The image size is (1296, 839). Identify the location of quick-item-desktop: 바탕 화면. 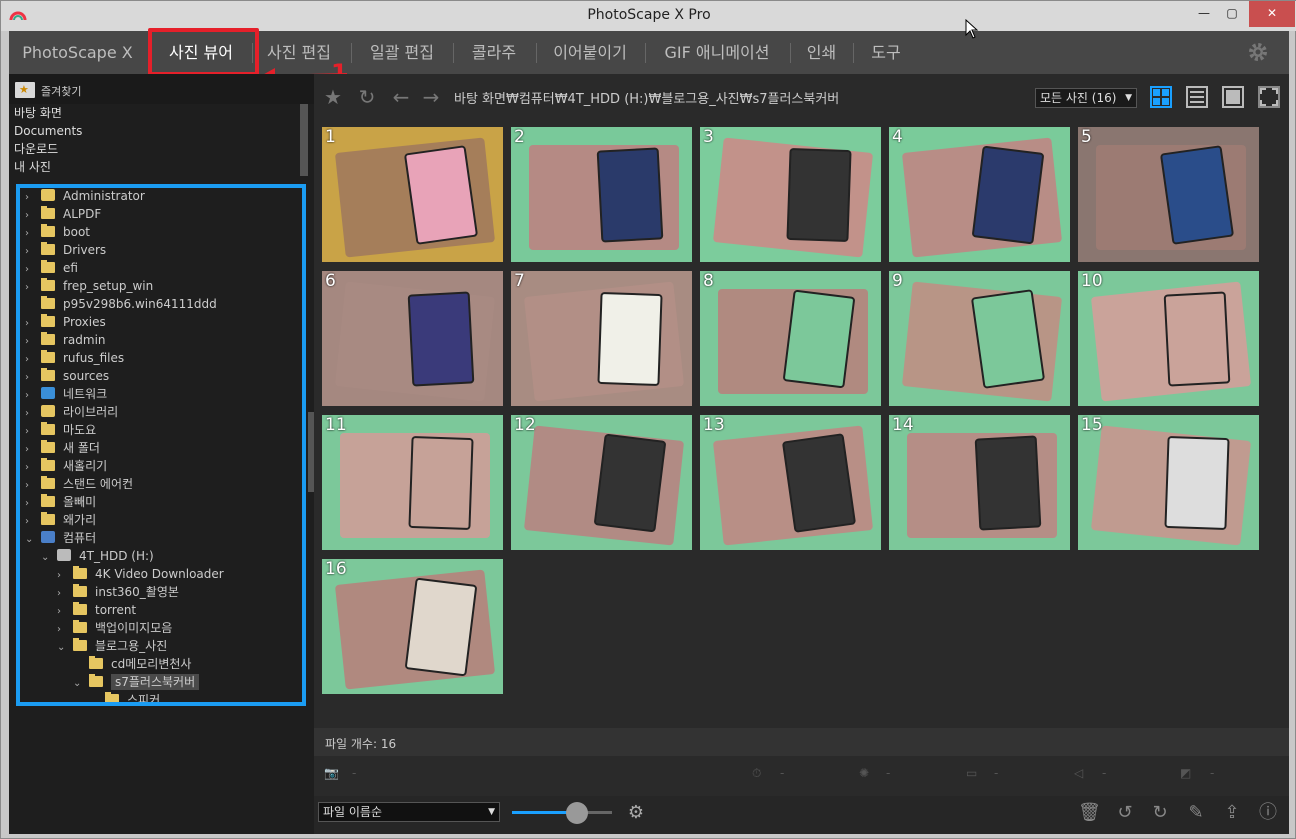
(161, 113).